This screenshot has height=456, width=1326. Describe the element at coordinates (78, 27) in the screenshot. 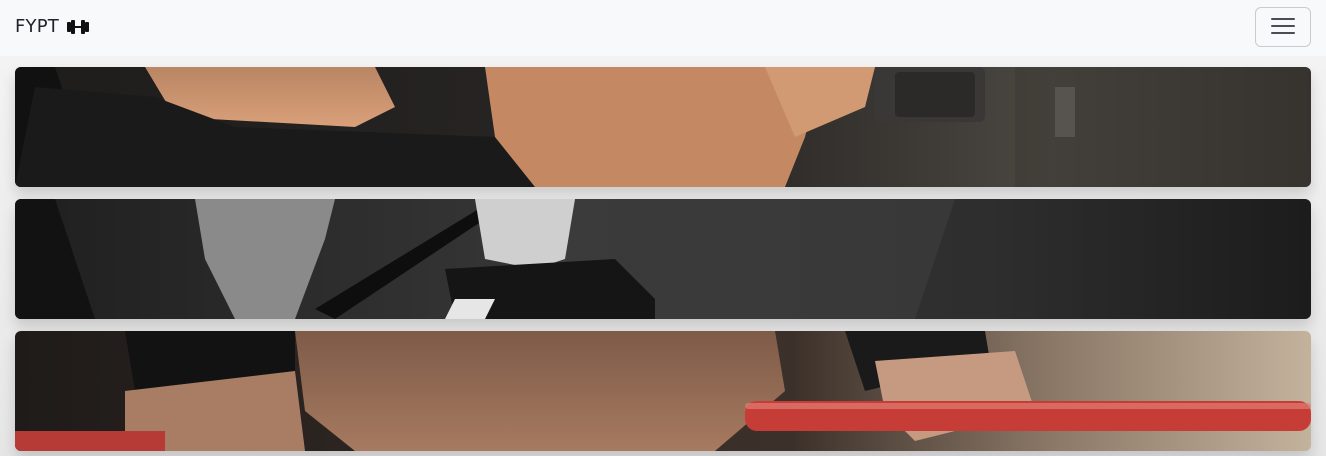

I see `dumbbell-icon` at that location.